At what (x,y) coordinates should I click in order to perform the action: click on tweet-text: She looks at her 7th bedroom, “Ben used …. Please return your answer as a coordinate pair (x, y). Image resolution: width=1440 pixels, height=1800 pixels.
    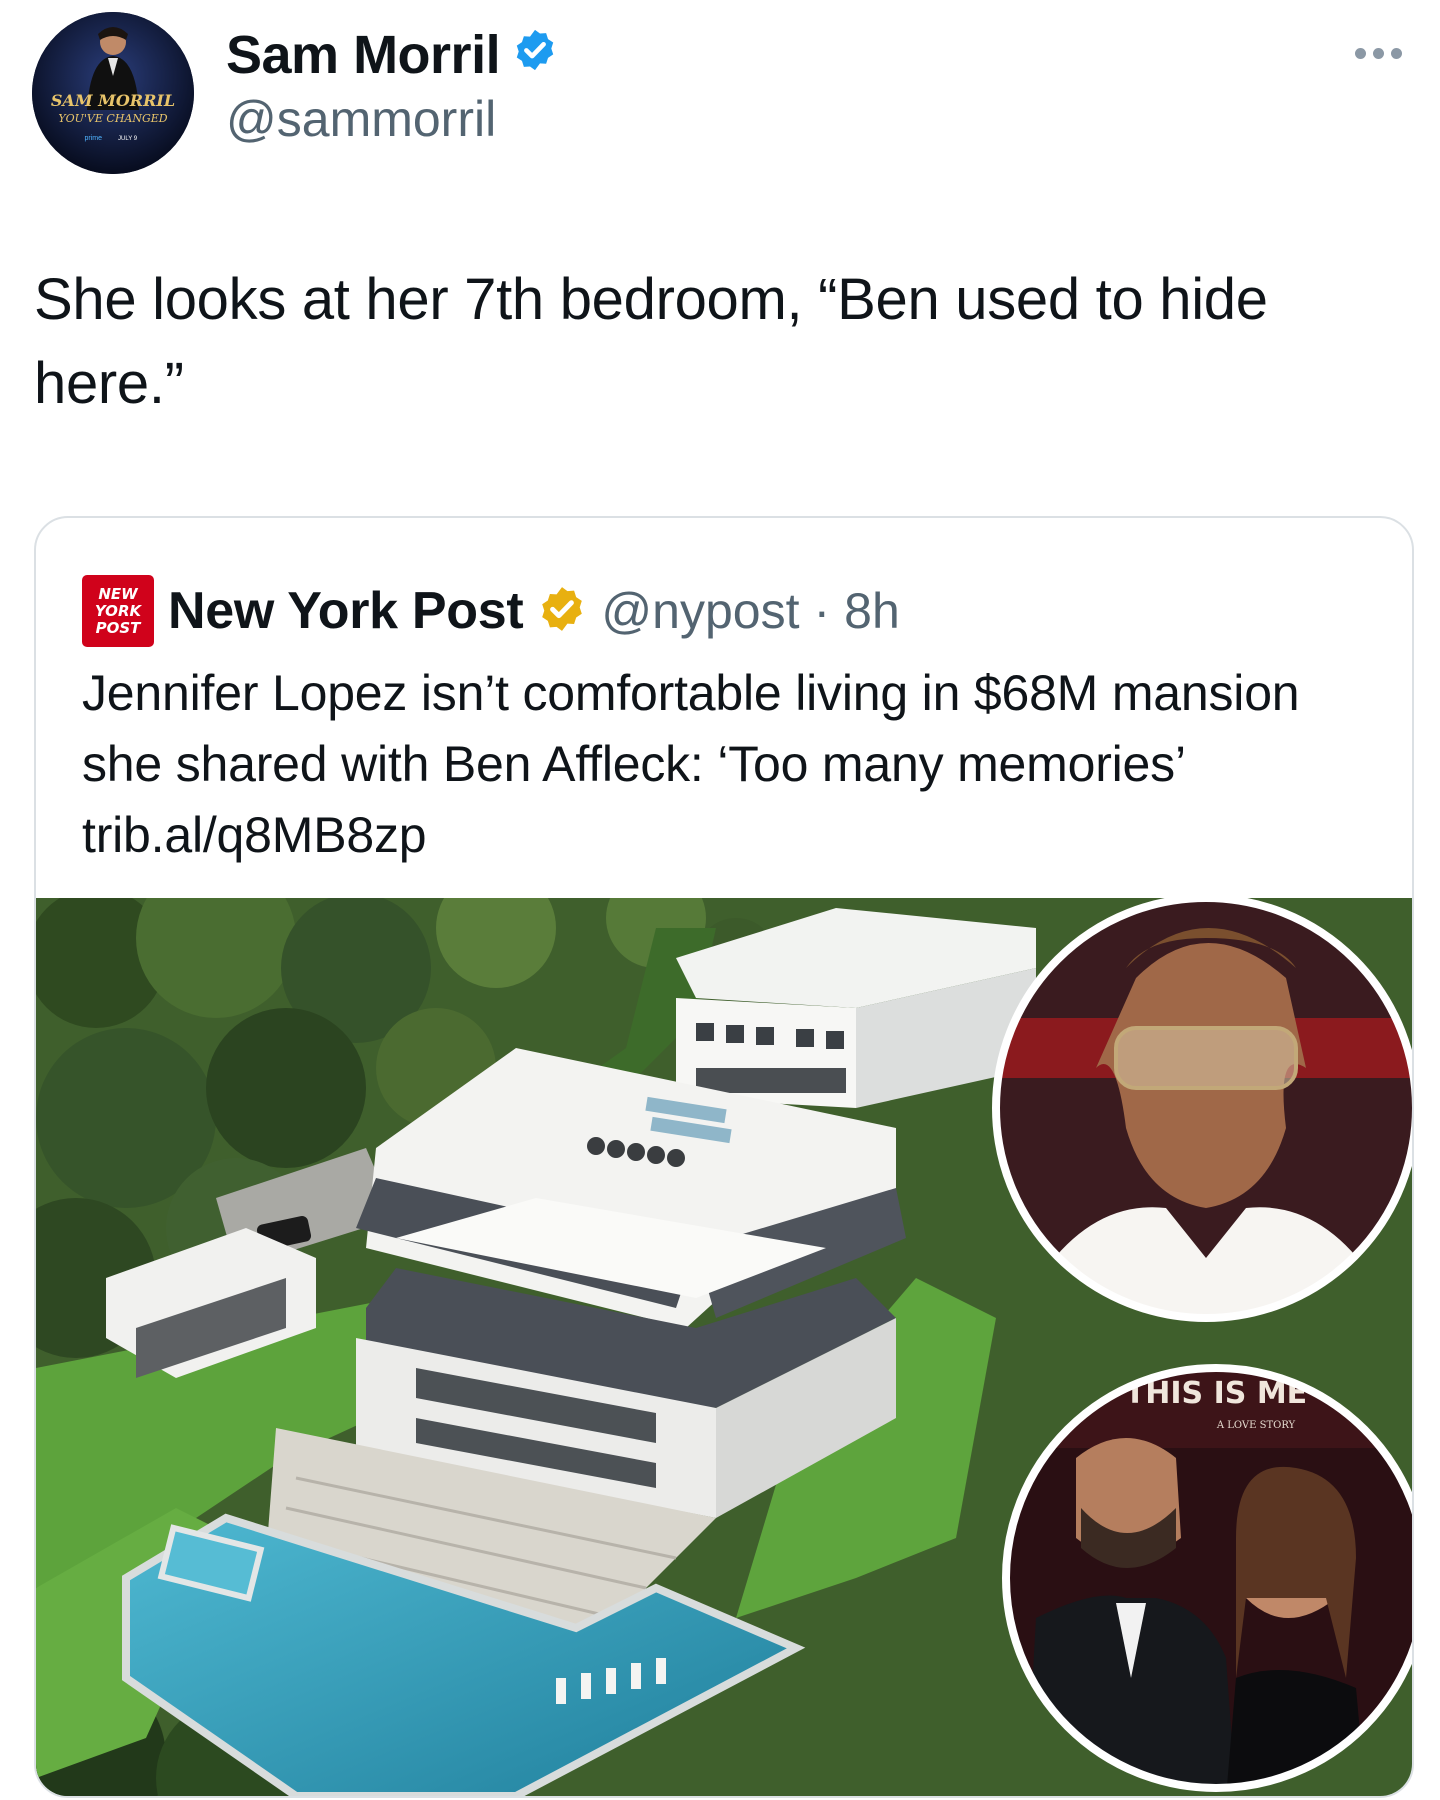
    Looking at the image, I should click on (651, 341).